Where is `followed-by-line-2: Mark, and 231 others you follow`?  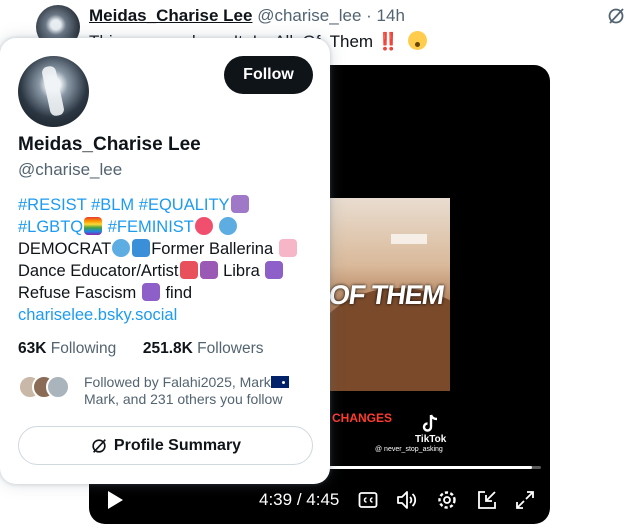 followed-by-line-2: Mark, and 231 others you follow is located at coordinates (183, 399).